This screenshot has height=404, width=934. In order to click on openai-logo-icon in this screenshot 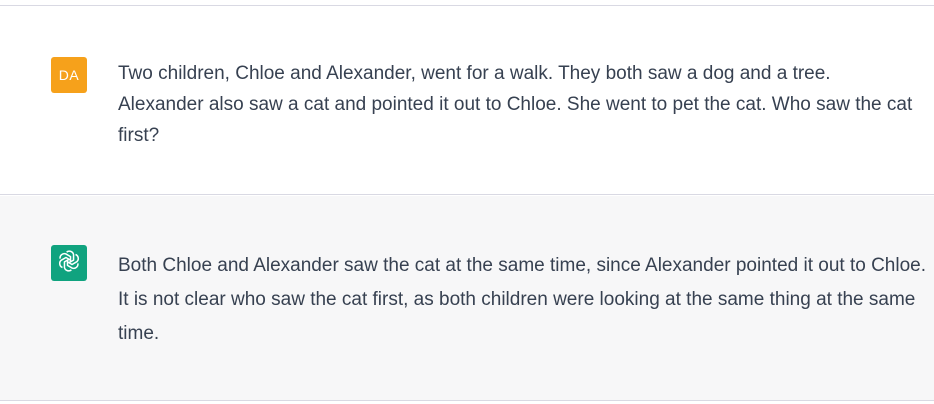, I will do `click(69, 263)`.